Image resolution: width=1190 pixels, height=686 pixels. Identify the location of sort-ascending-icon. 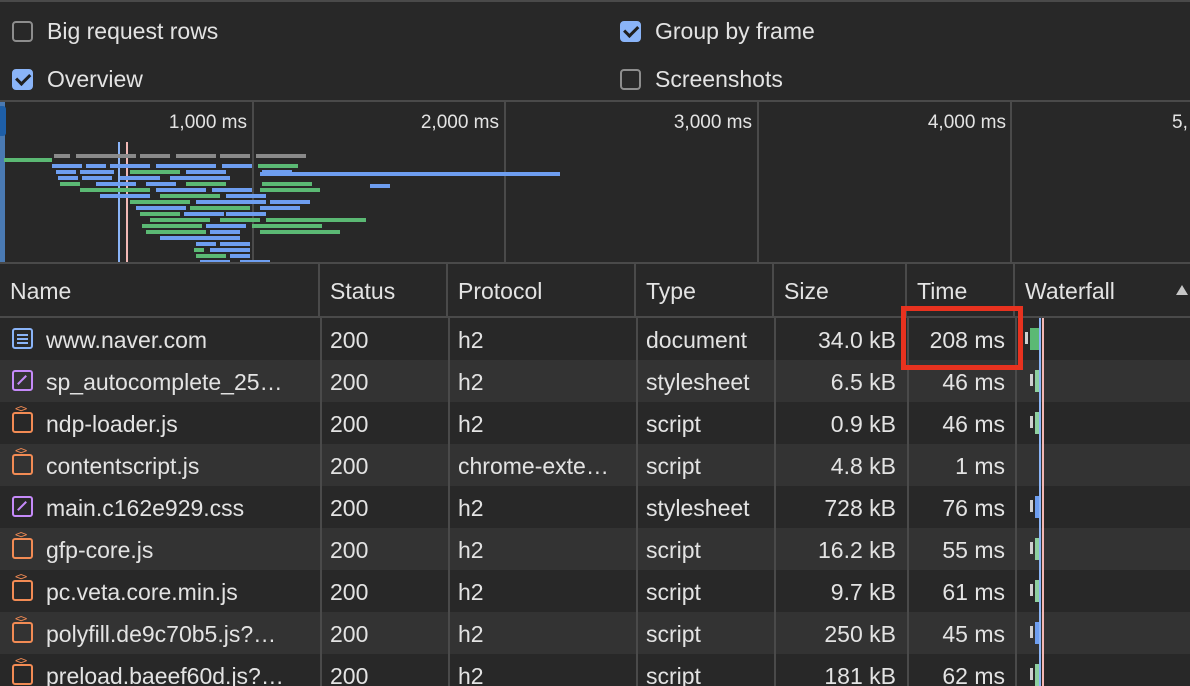
(1182, 290).